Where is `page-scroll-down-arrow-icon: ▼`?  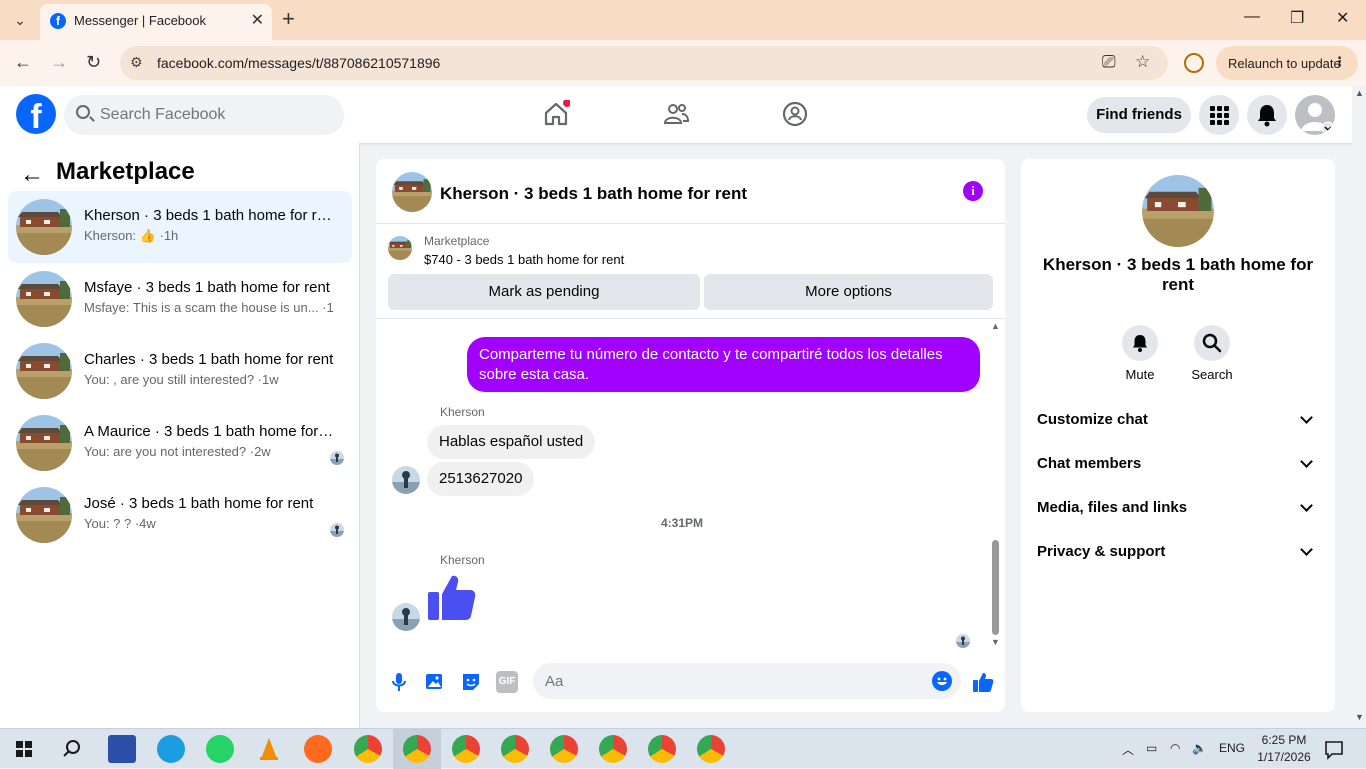
page-scroll-down-arrow-icon: ▼ is located at coordinates (1359, 717).